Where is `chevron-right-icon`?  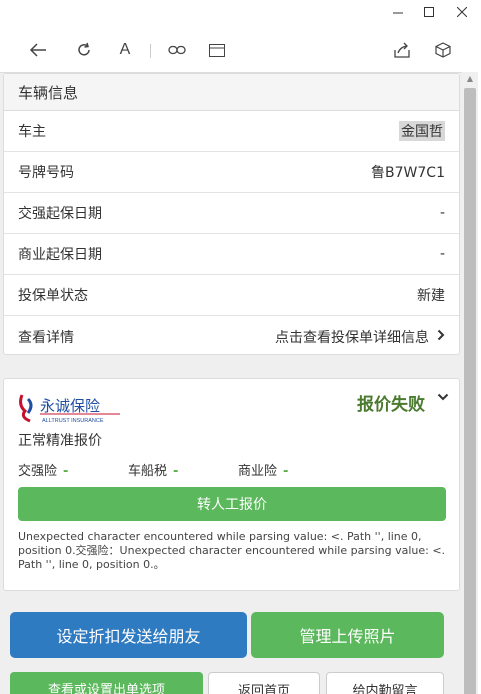
chevron-right-icon is located at coordinates (441, 337).